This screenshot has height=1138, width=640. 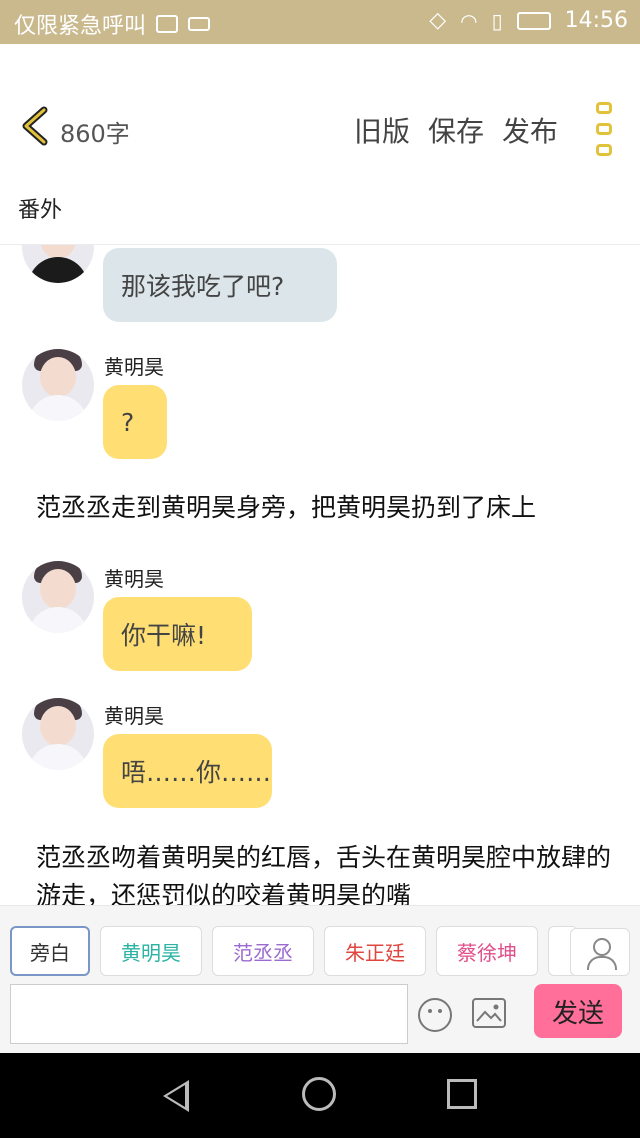 What do you see at coordinates (469, 20) in the screenshot?
I see `wifi-icon: ◠` at bounding box center [469, 20].